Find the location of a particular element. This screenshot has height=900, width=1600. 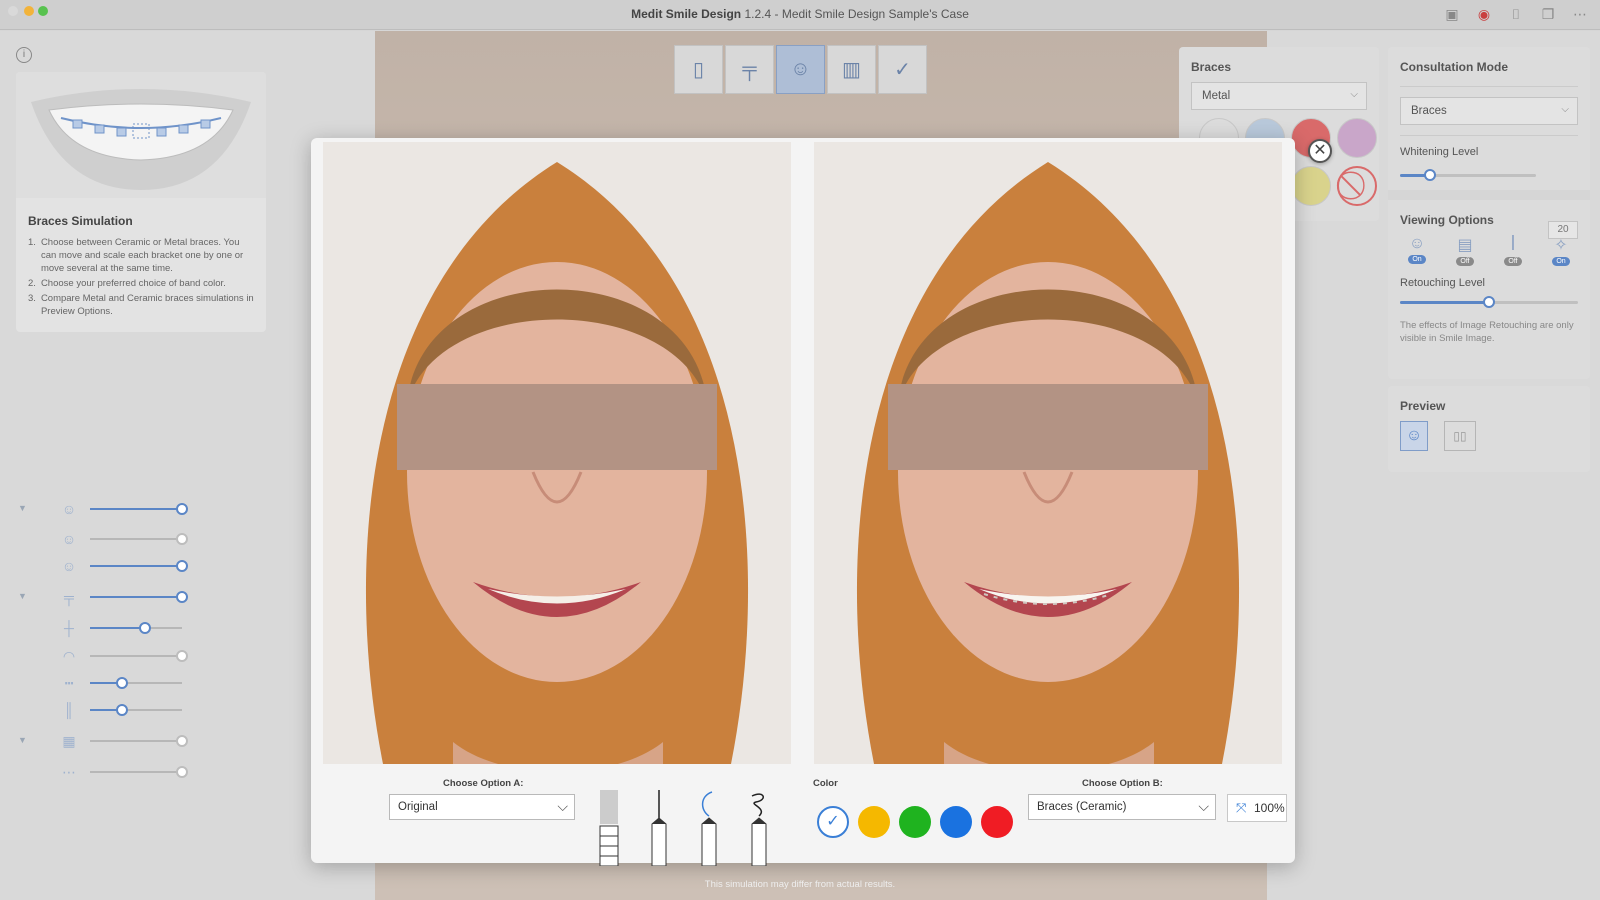

adjustment-slider-row: ▼ ╤ is located at coordinates (102, 597).